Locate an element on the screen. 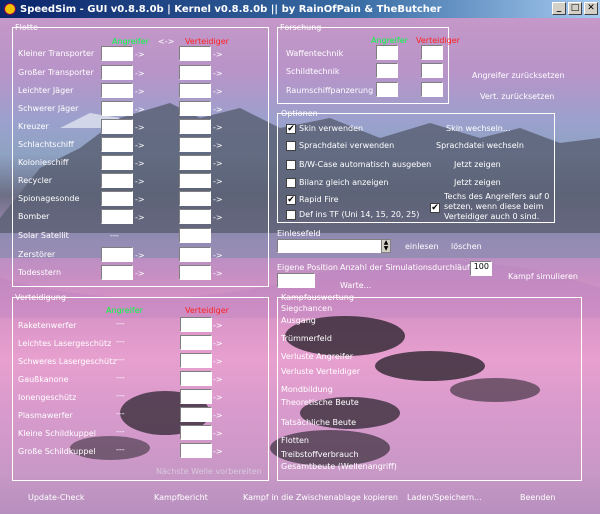 This screenshot has height=514, width=600. lang-change-button: Sprachdatei wechseln is located at coordinates (480, 145).